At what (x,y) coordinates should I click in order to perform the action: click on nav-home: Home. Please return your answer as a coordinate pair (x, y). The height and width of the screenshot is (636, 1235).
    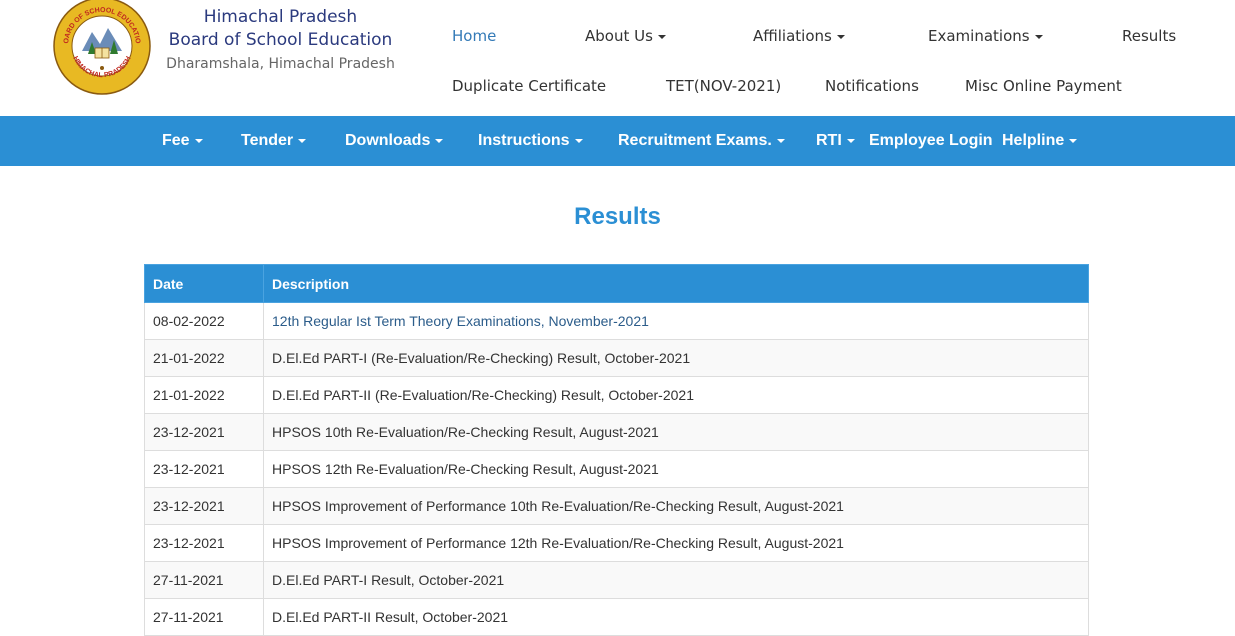
    Looking at the image, I should click on (474, 36).